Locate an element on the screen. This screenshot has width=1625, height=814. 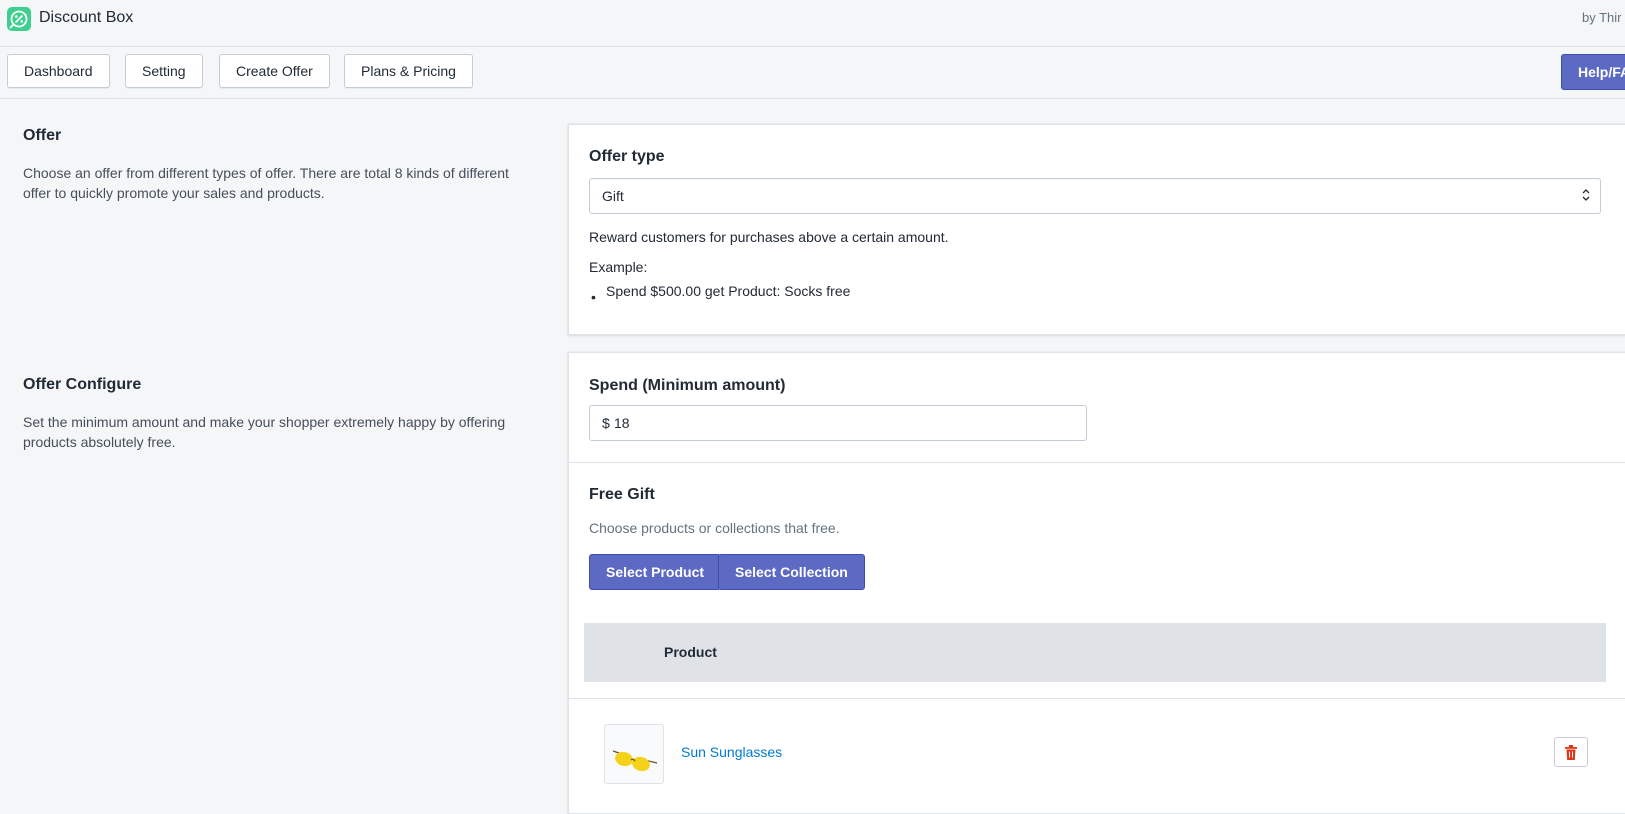
plans-pricing-button: Plans & Pricing is located at coordinates (408, 71).